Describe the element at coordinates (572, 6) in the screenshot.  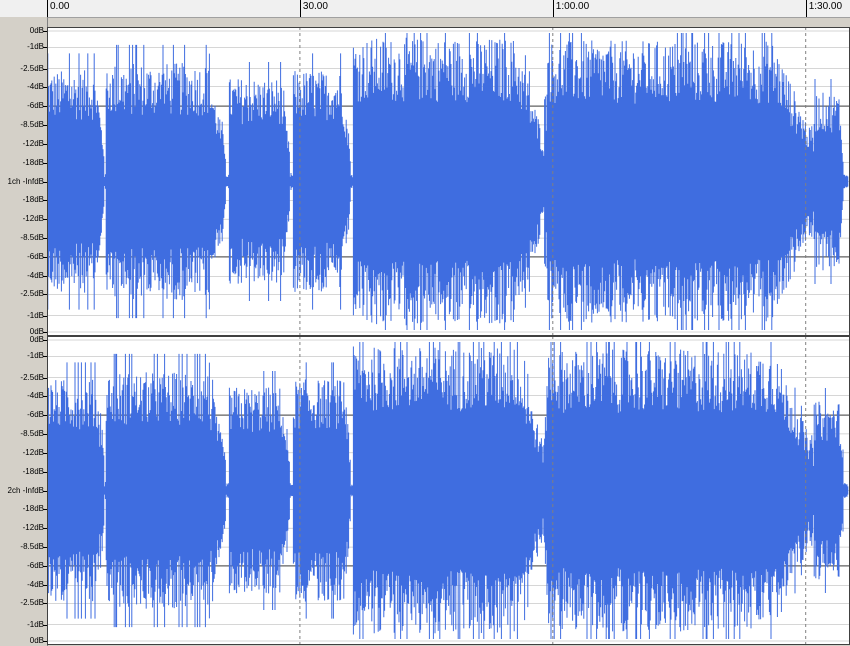
I see `ruler-label: 1:00.00` at that location.